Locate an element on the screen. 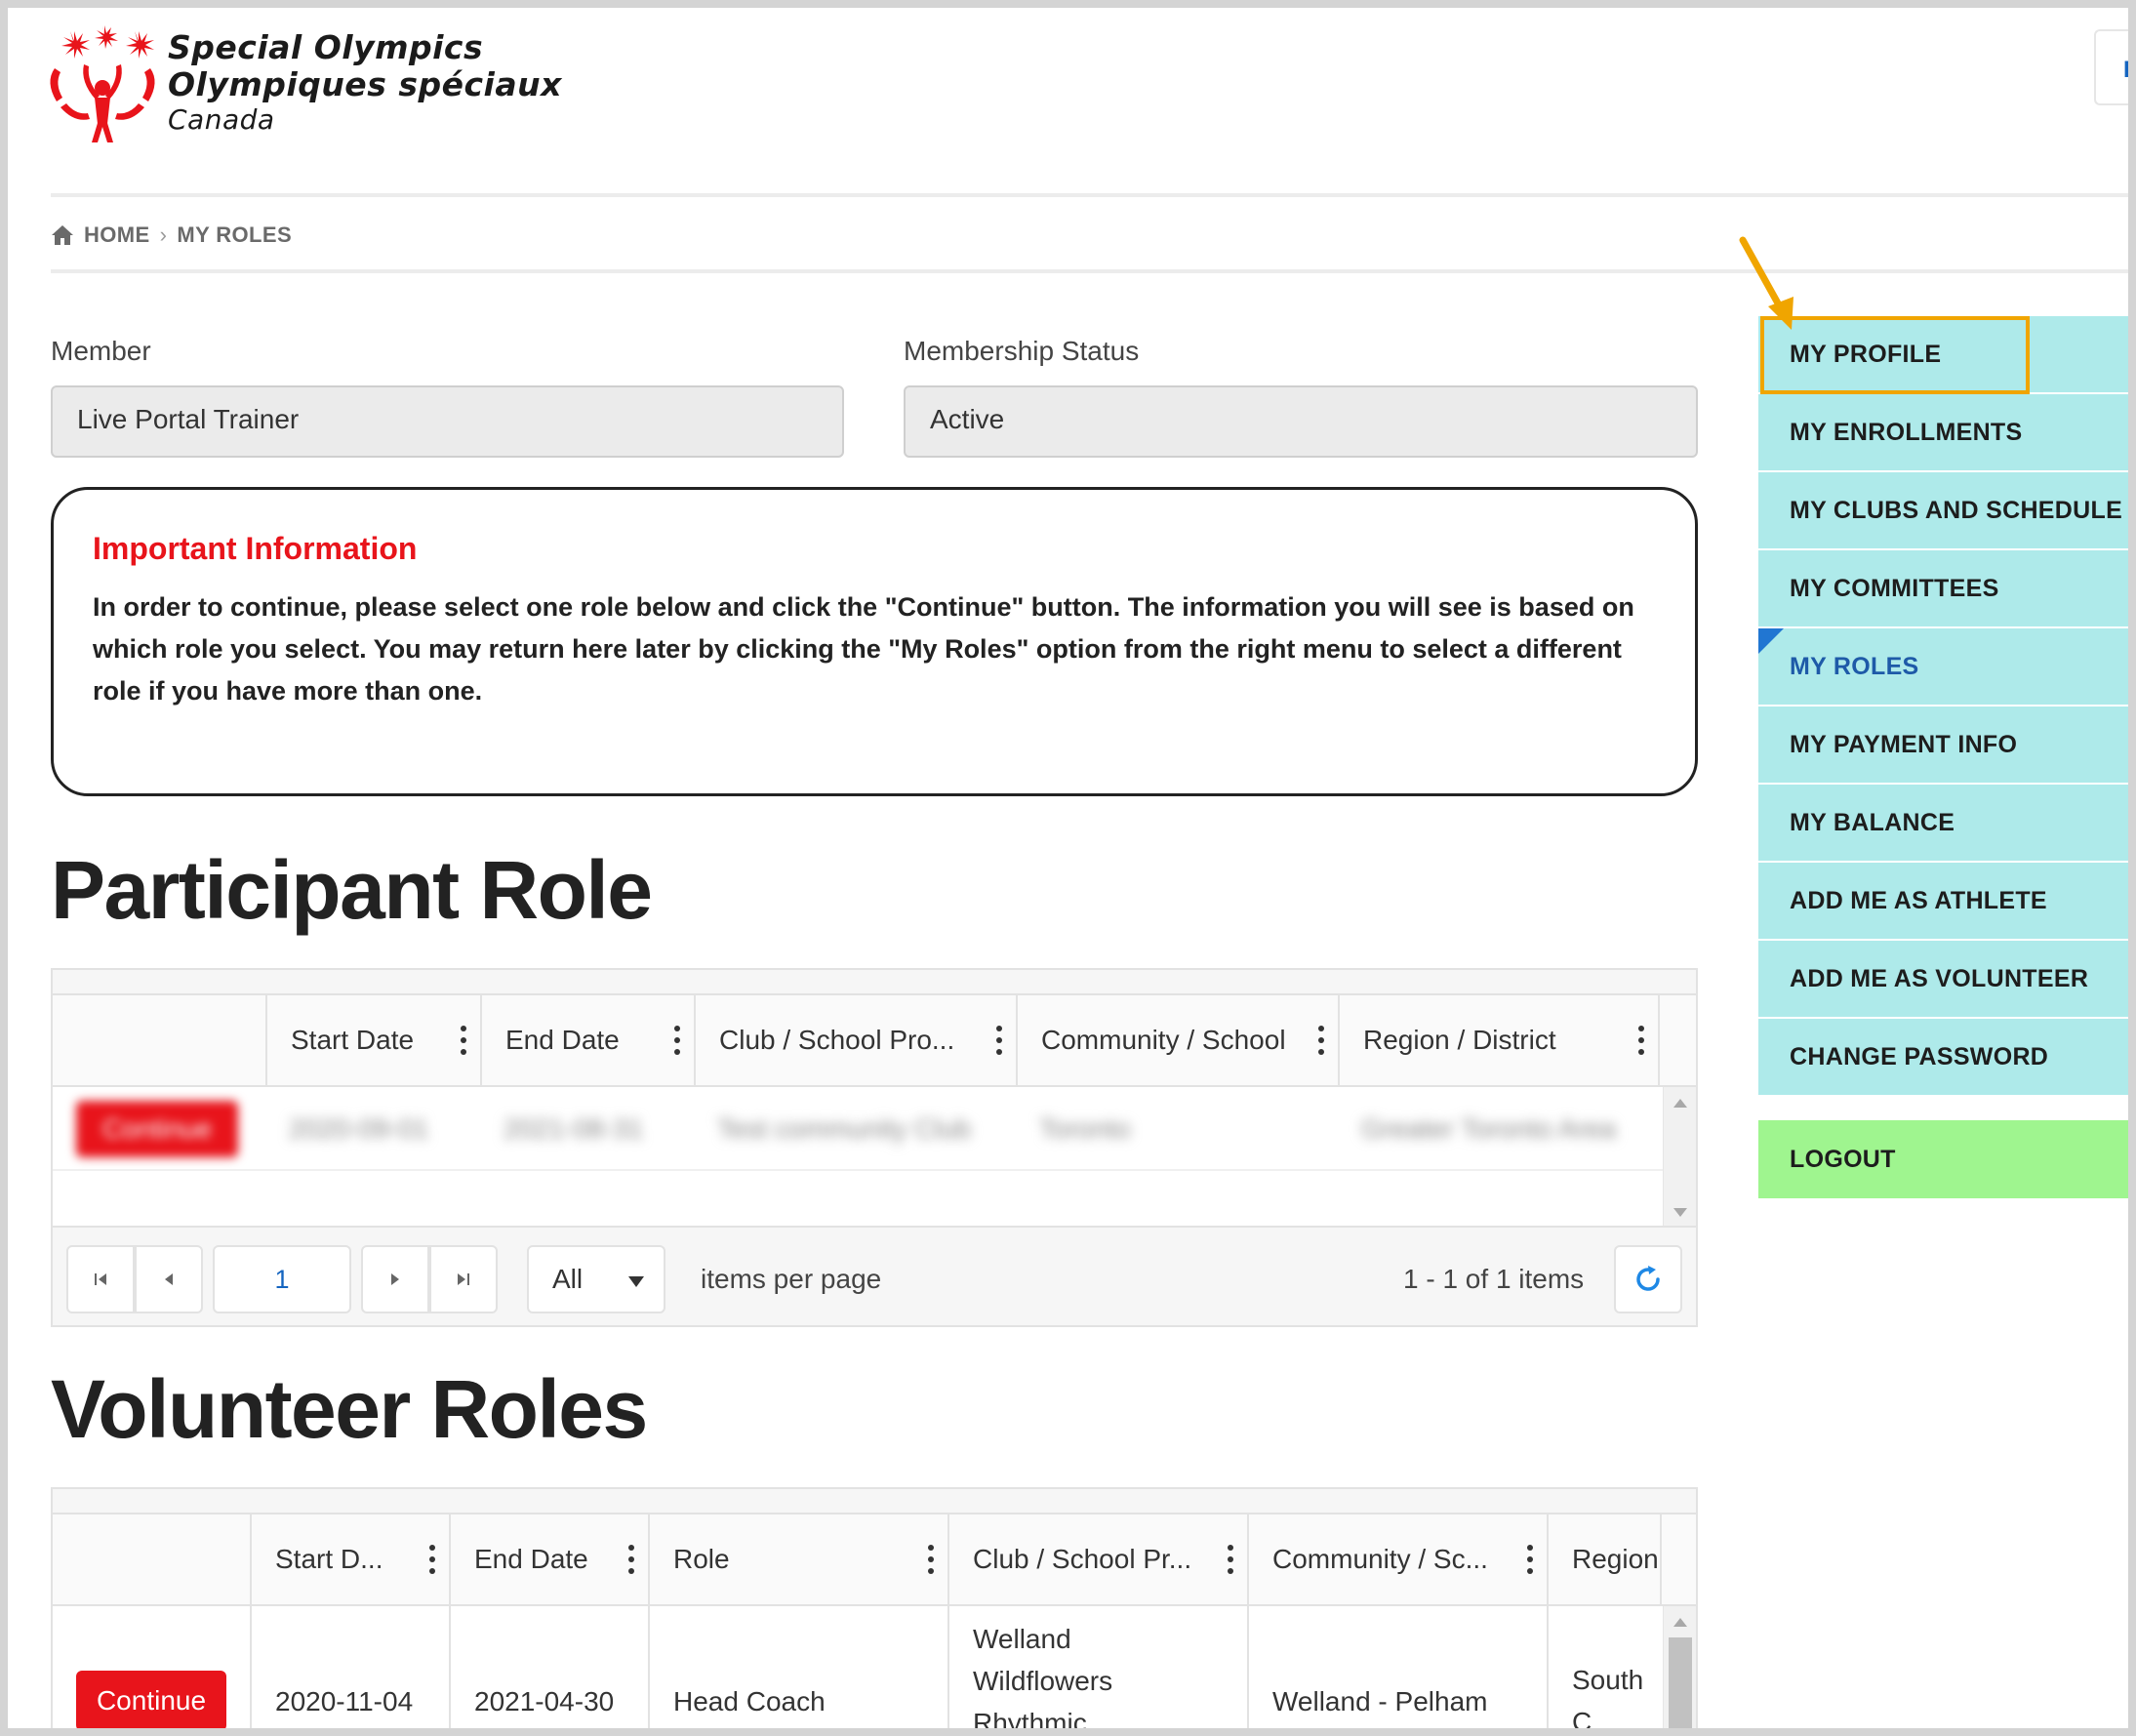 The height and width of the screenshot is (1736, 2136). menu-item-my-roles: MY ROLES is located at coordinates (1943, 667).